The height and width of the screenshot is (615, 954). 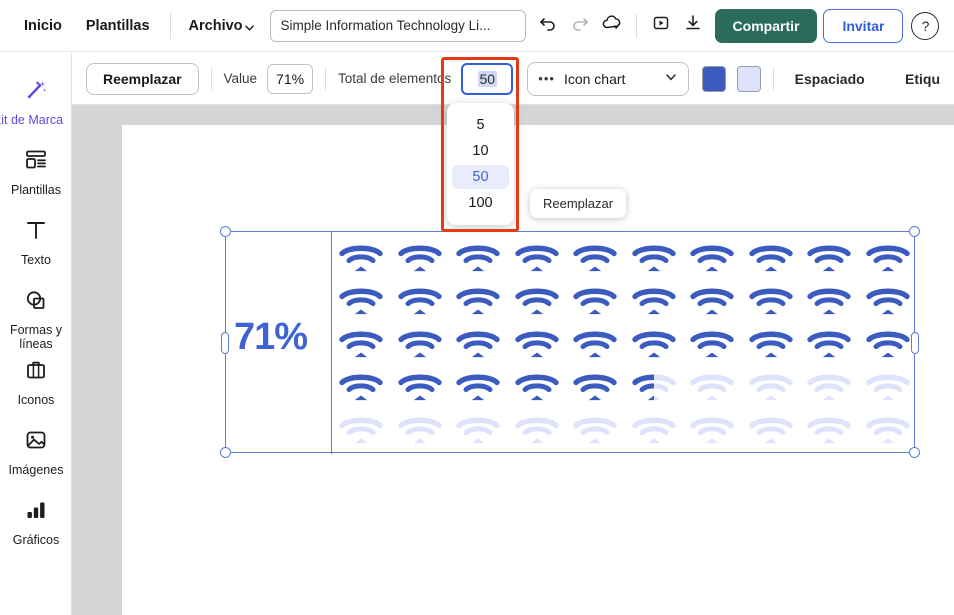 I want to click on shapes-icon, so click(x=36, y=302).